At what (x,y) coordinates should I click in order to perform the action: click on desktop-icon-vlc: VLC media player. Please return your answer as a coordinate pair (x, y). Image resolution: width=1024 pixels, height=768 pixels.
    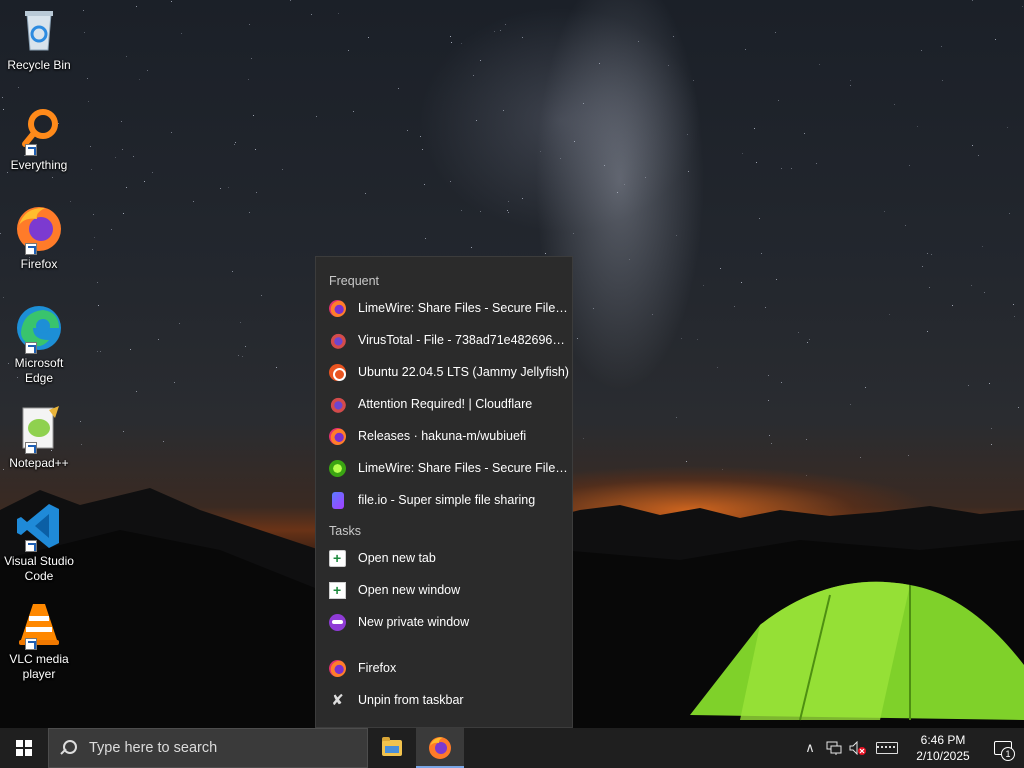
    Looking at the image, I should click on (39, 641).